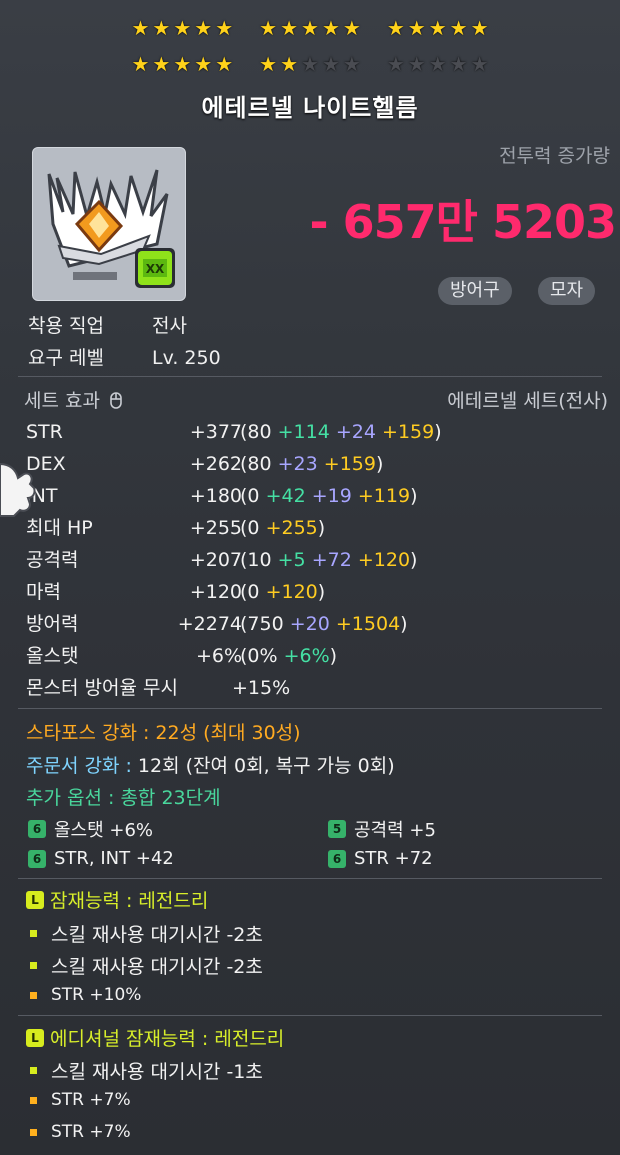  What do you see at coordinates (337, 829) in the screenshot?
I see `grade-5-icon: 5` at bounding box center [337, 829].